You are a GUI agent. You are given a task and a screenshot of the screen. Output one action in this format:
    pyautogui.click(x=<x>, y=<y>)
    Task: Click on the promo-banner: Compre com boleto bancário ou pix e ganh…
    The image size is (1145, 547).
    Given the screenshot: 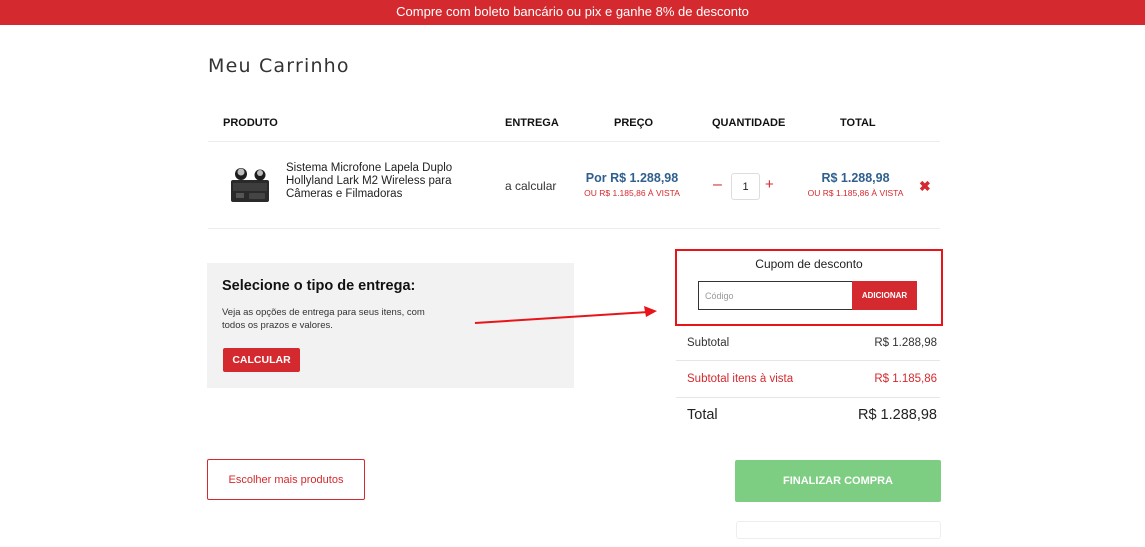 What is the action you would take?
    pyautogui.click(x=572, y=12)
    